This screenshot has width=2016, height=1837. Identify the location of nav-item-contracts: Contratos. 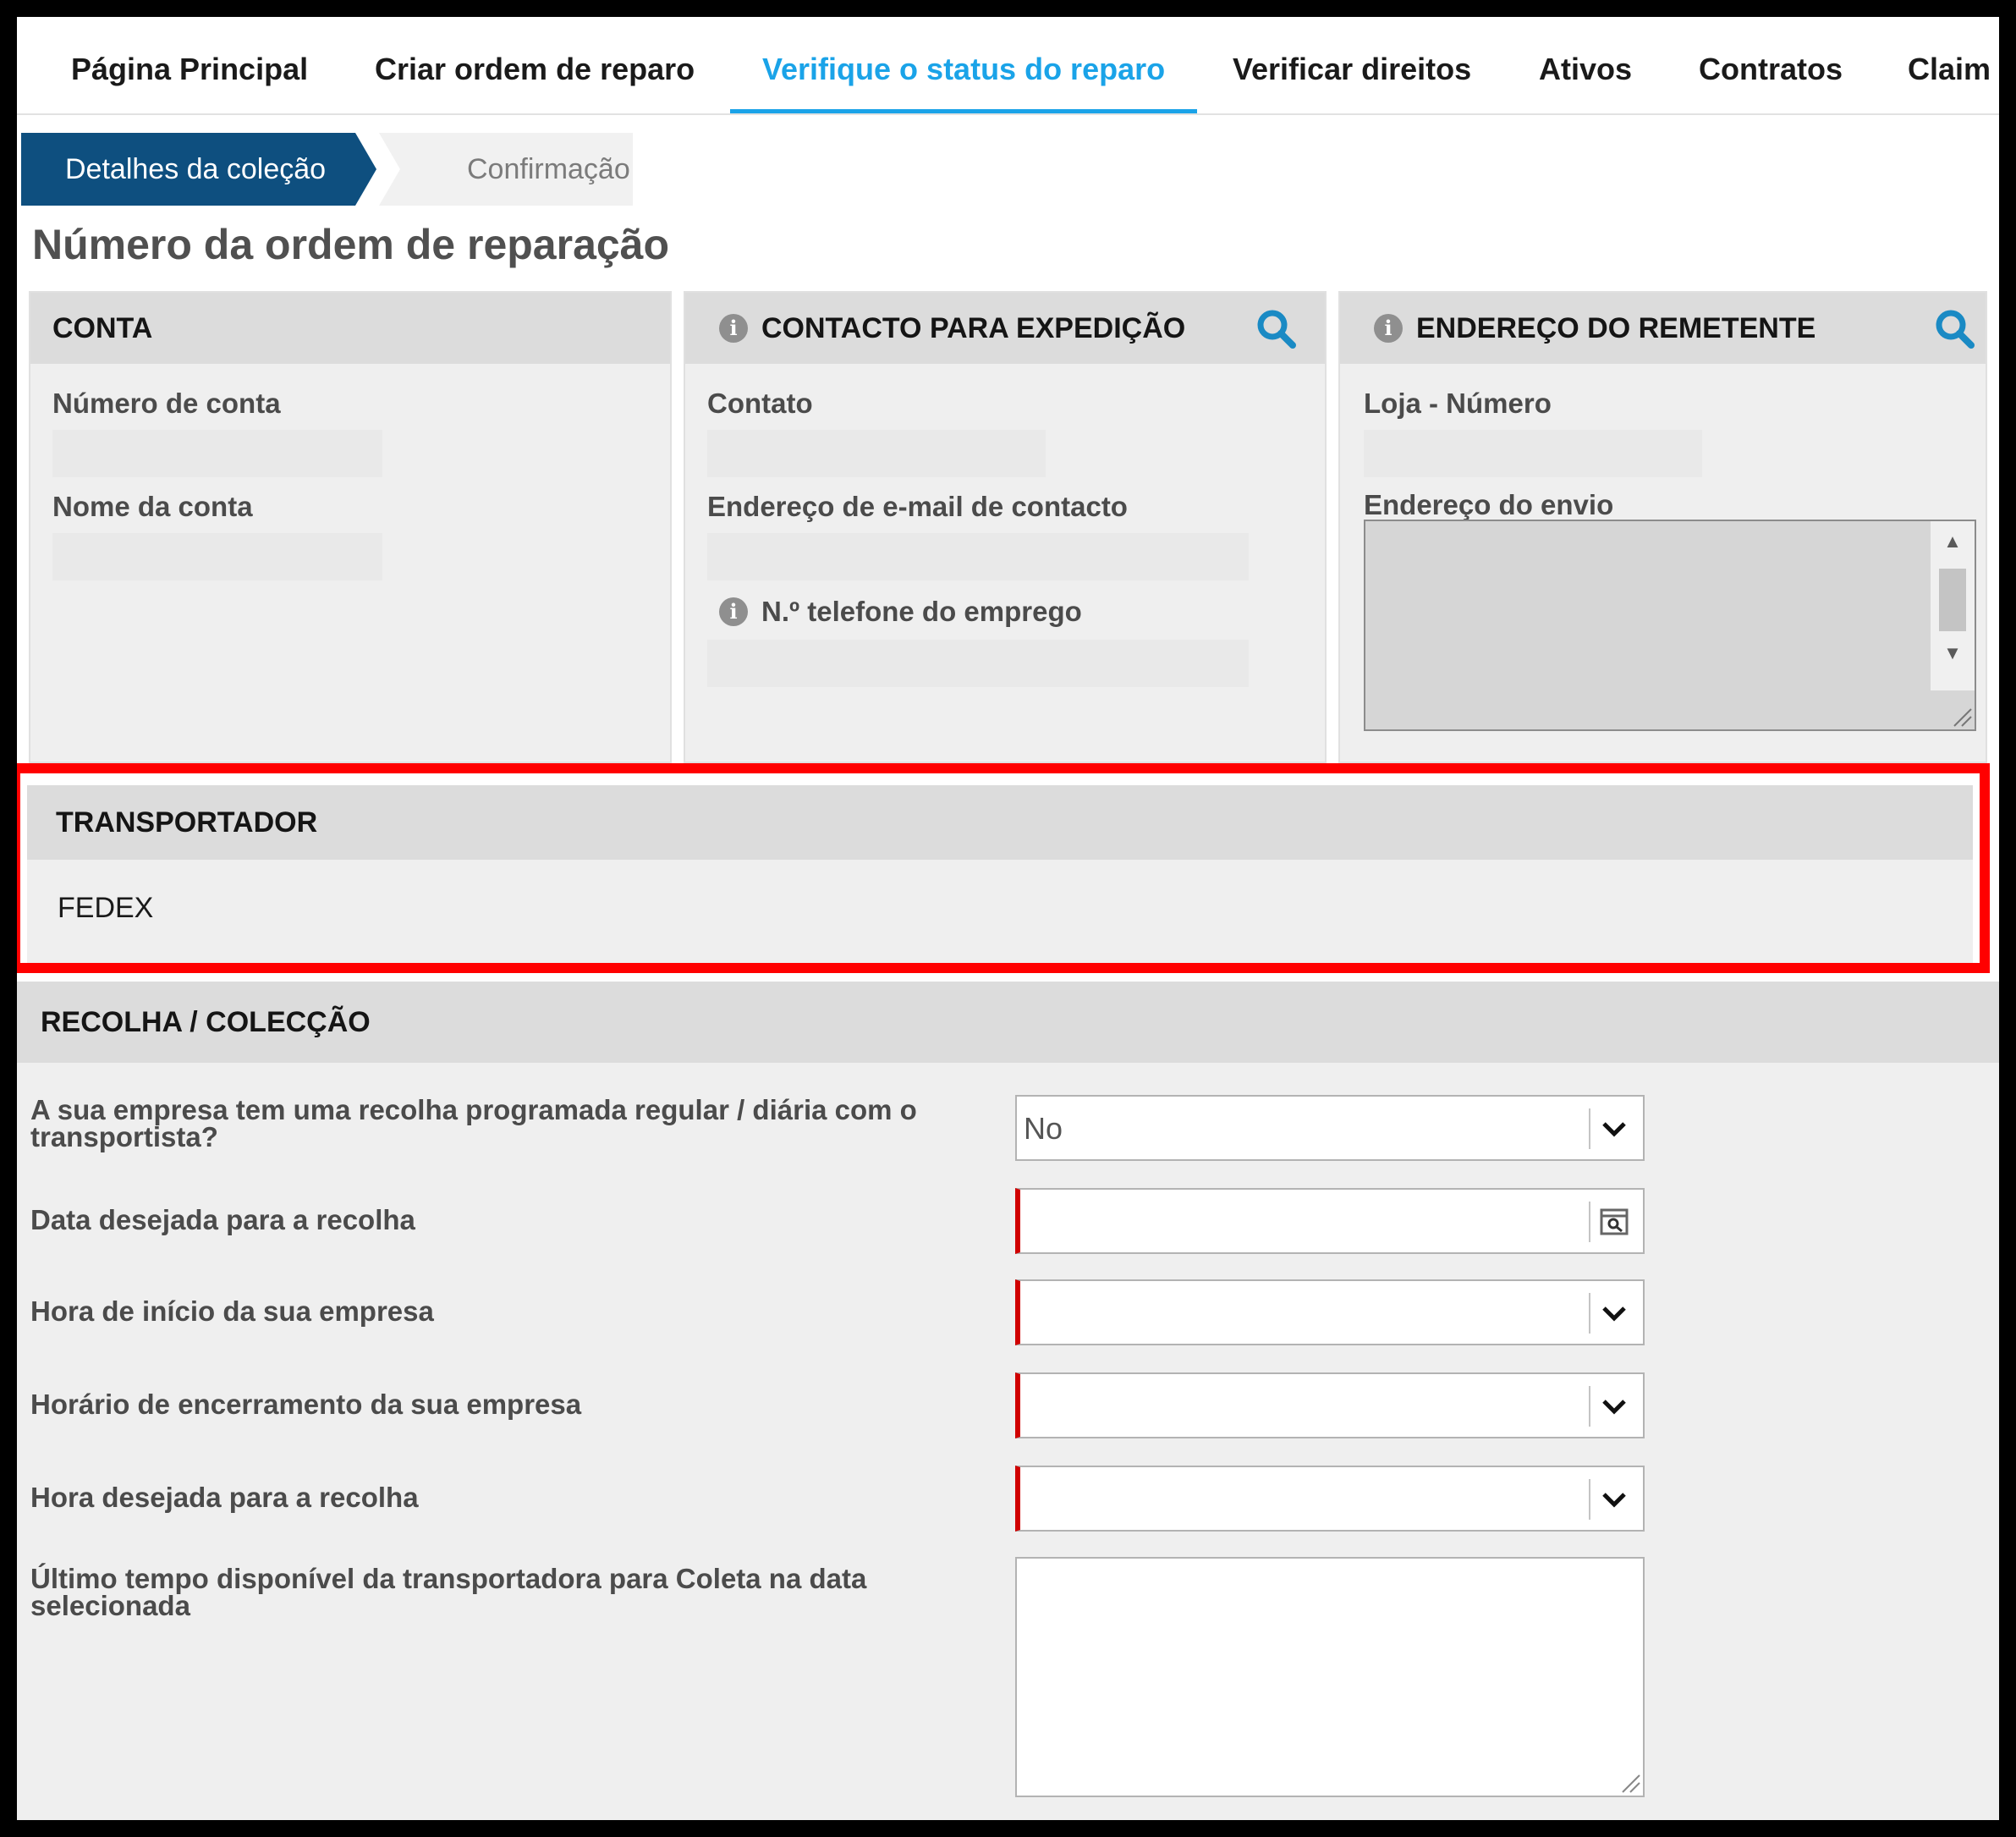
(1771, 69).